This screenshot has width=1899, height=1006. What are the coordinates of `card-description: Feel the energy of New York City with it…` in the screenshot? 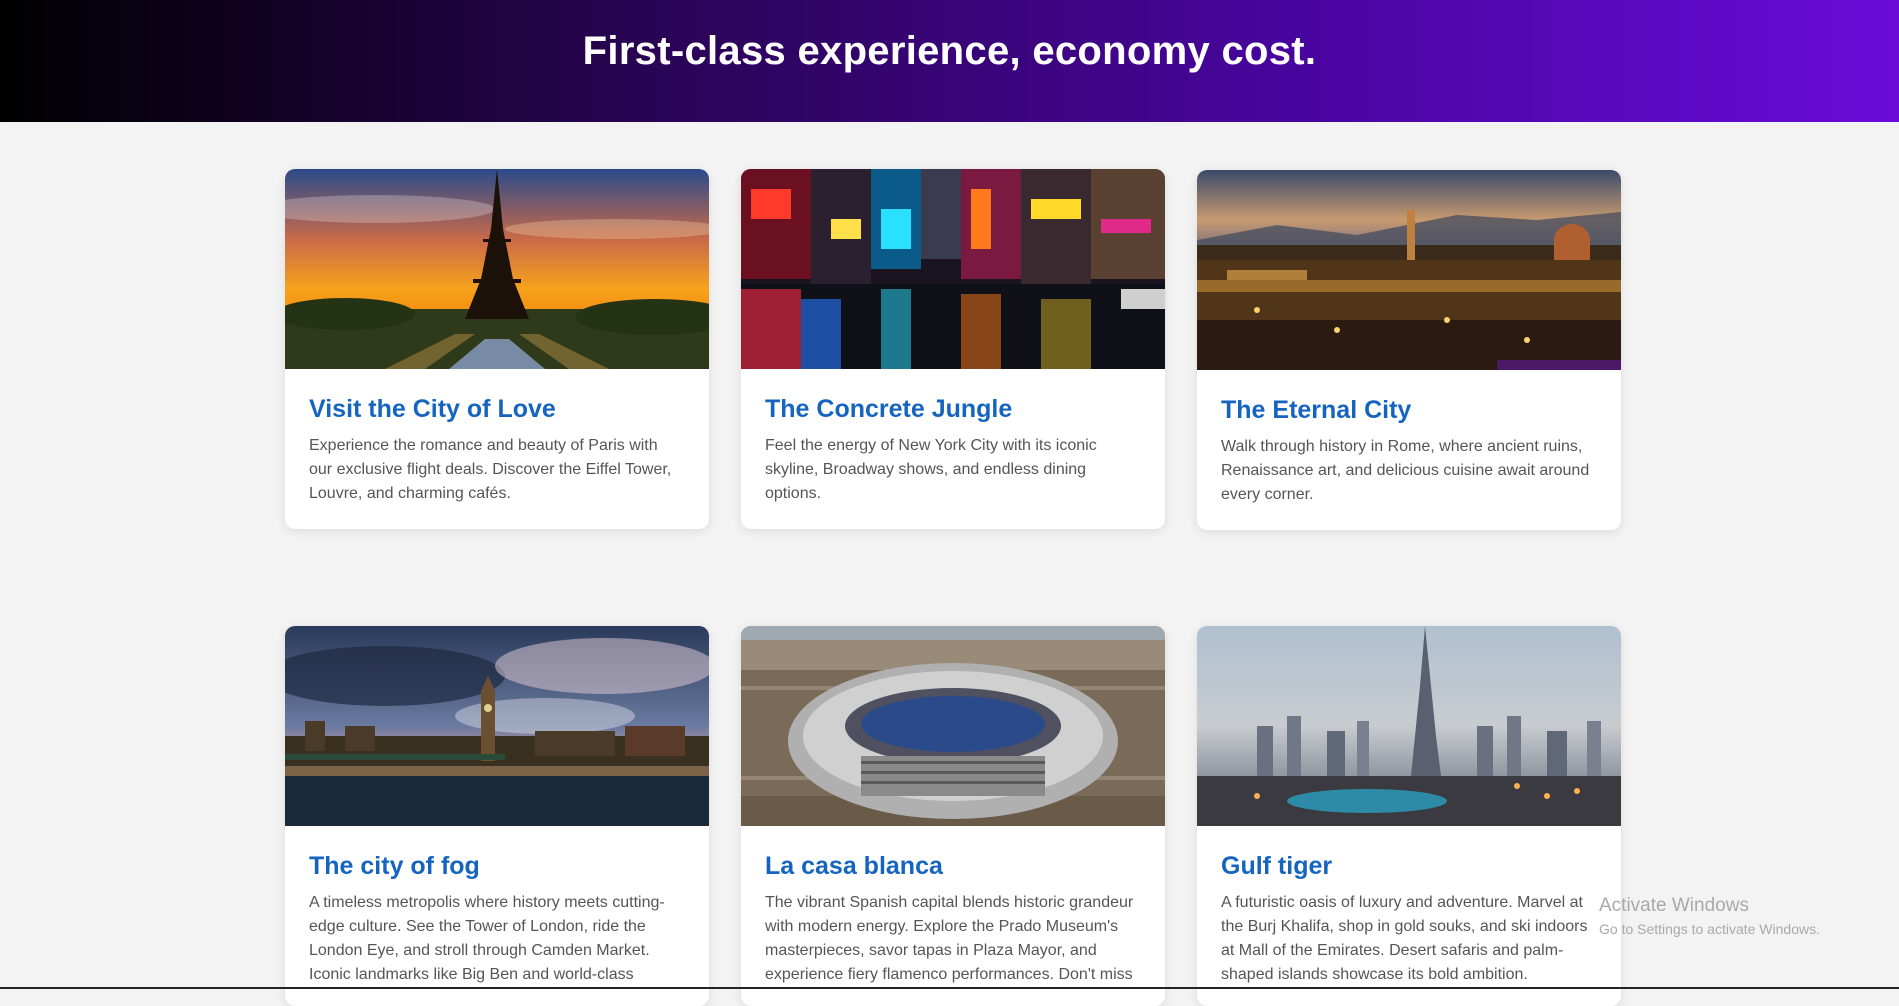 It's located at (931, 469).